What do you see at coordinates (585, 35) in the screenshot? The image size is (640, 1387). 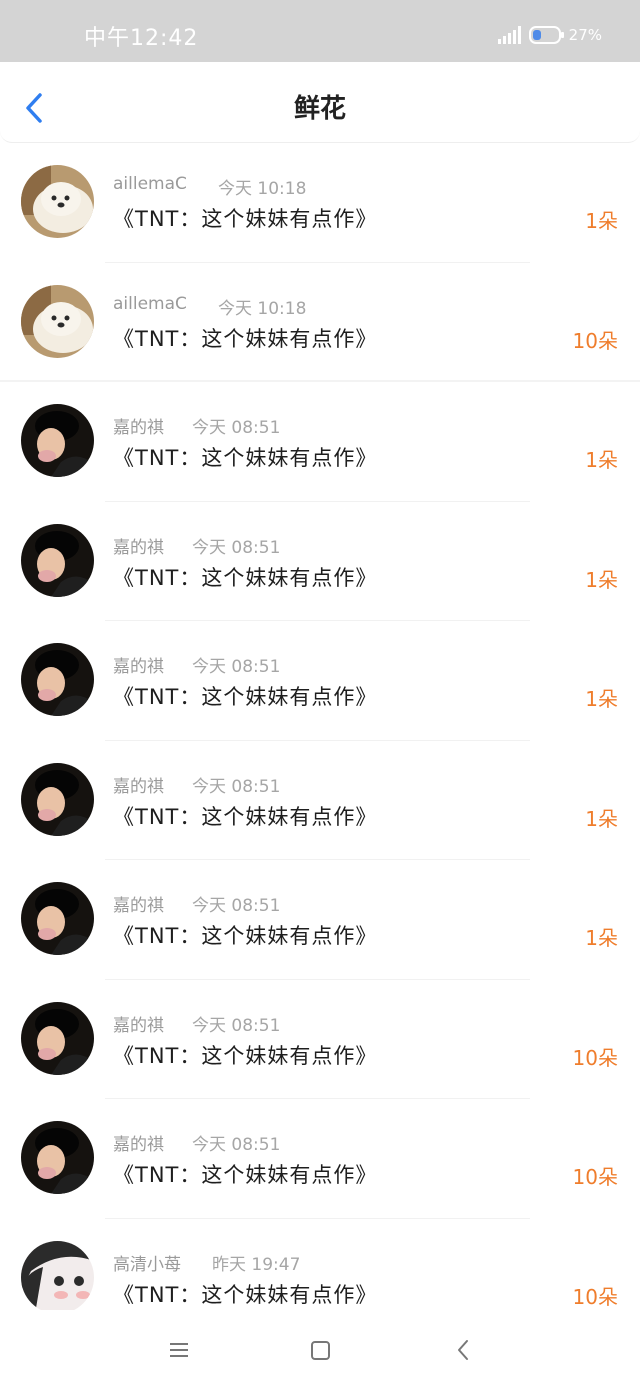 I see `battery-level: 27%` at bounding box center [585, 35].